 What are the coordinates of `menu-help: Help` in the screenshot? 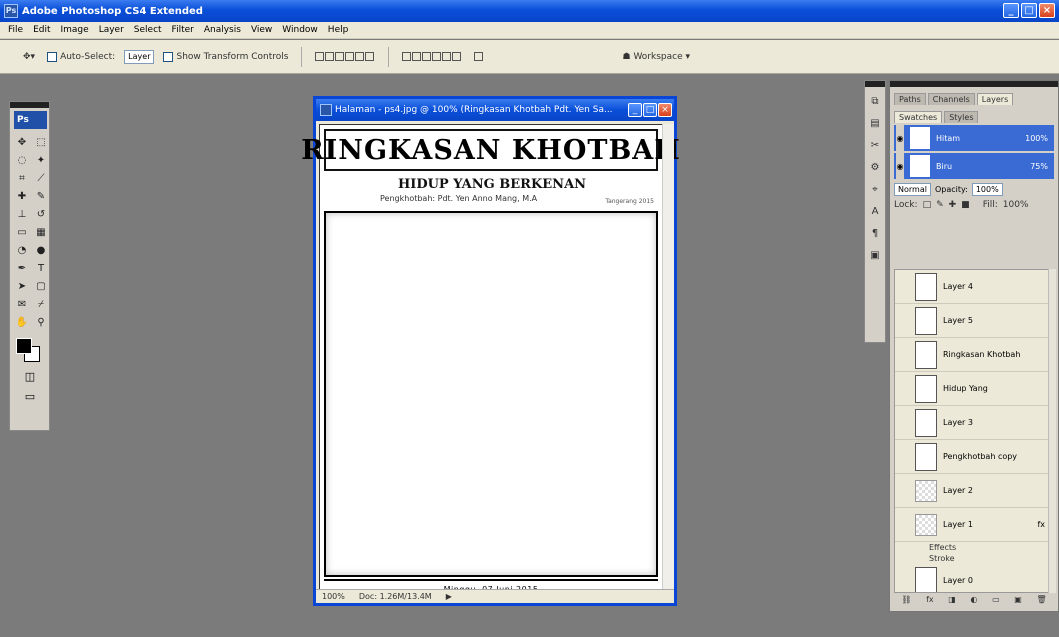 It's located at (338, 30).